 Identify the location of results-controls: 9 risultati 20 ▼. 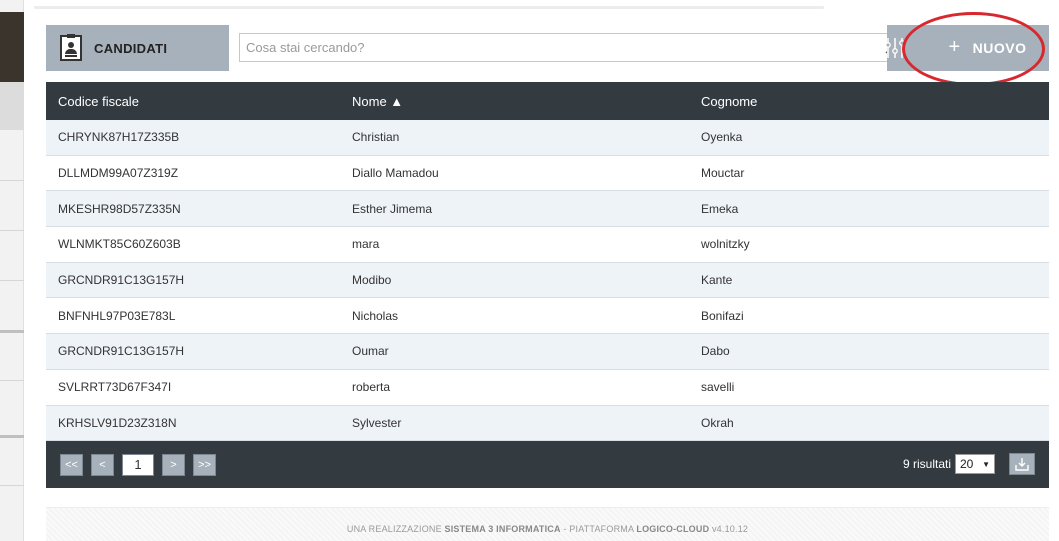
(968, 464).